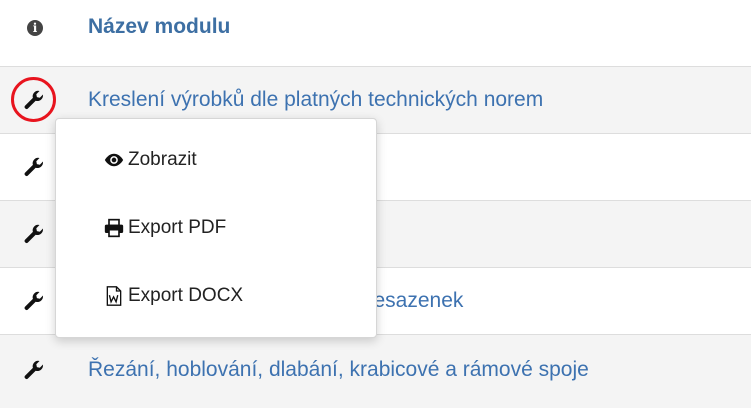 The height and width of the screenshot is (408, 751). I want to click on eye-icon, so click(114, 160).